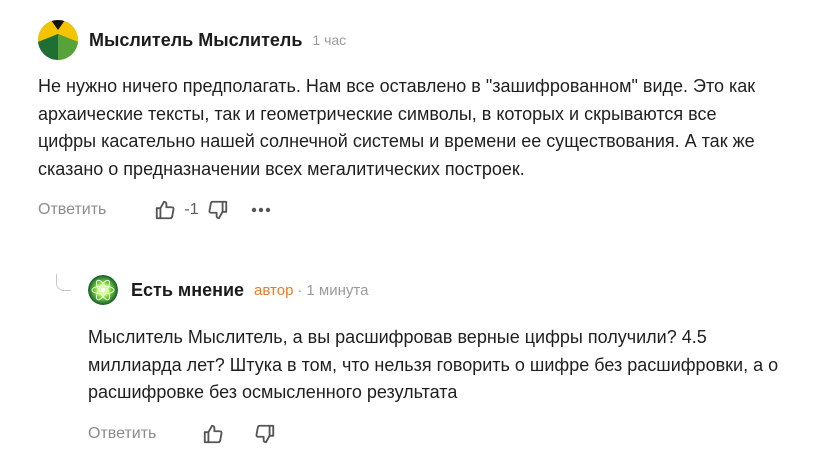 The image size is (821, 455). What do you see at coordinates (187, 290) in the screenshot?
I see `author-name: Есть мнение` at bounding box center [187, 290].